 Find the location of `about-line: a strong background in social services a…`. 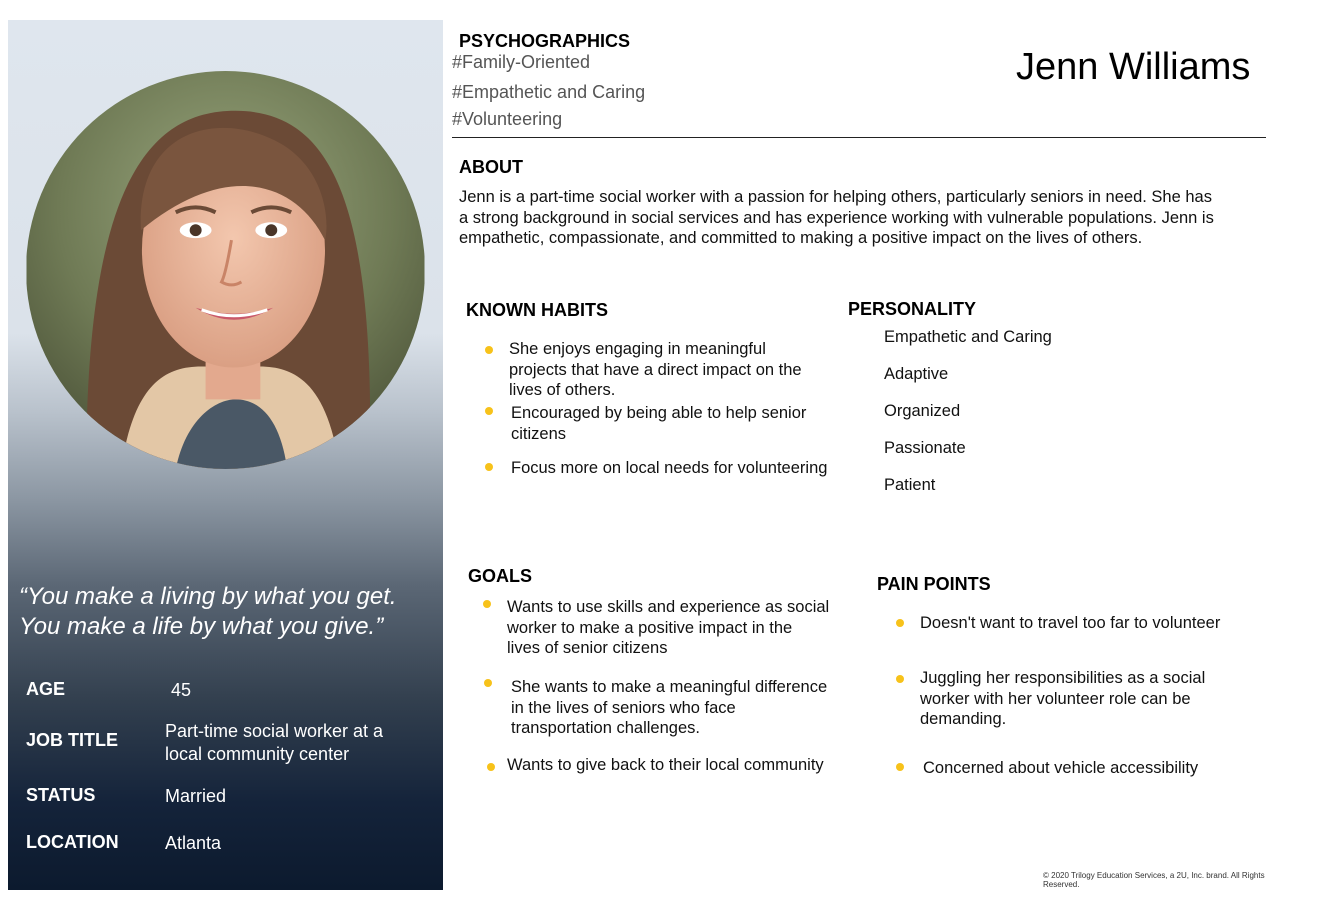

about-line: a strong background in social services a… is located at coordinates (836, 217).